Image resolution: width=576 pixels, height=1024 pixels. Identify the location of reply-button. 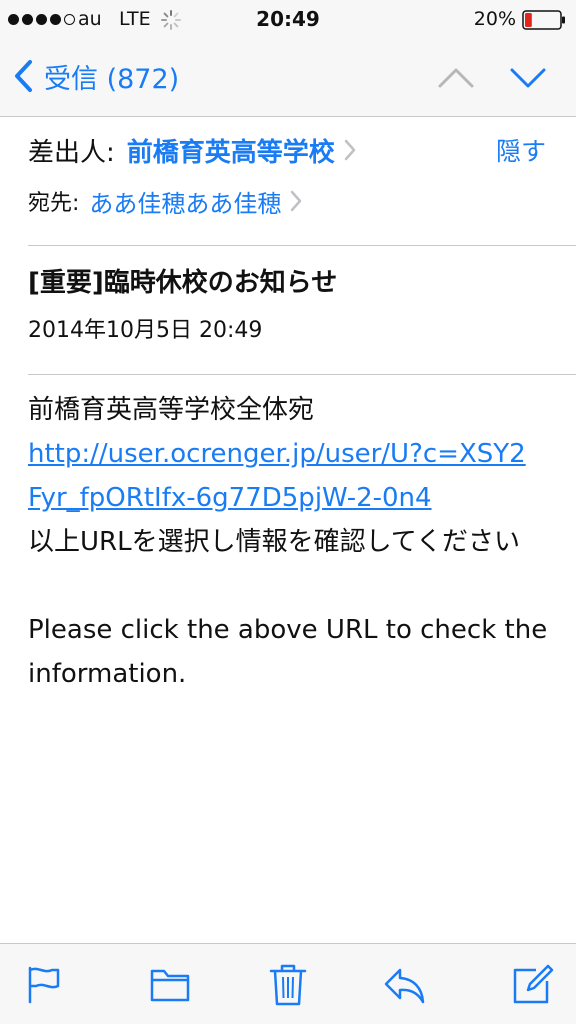
(404, 984).